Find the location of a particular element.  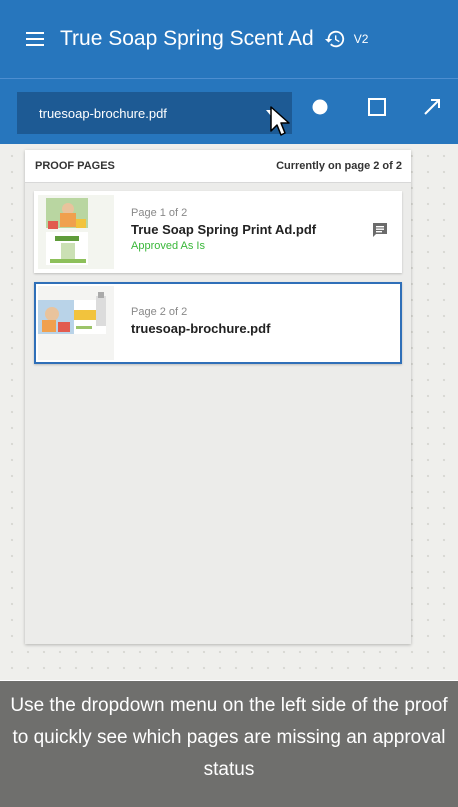

page-label: Page 1 of 2 is located at coordinates (159, 213).